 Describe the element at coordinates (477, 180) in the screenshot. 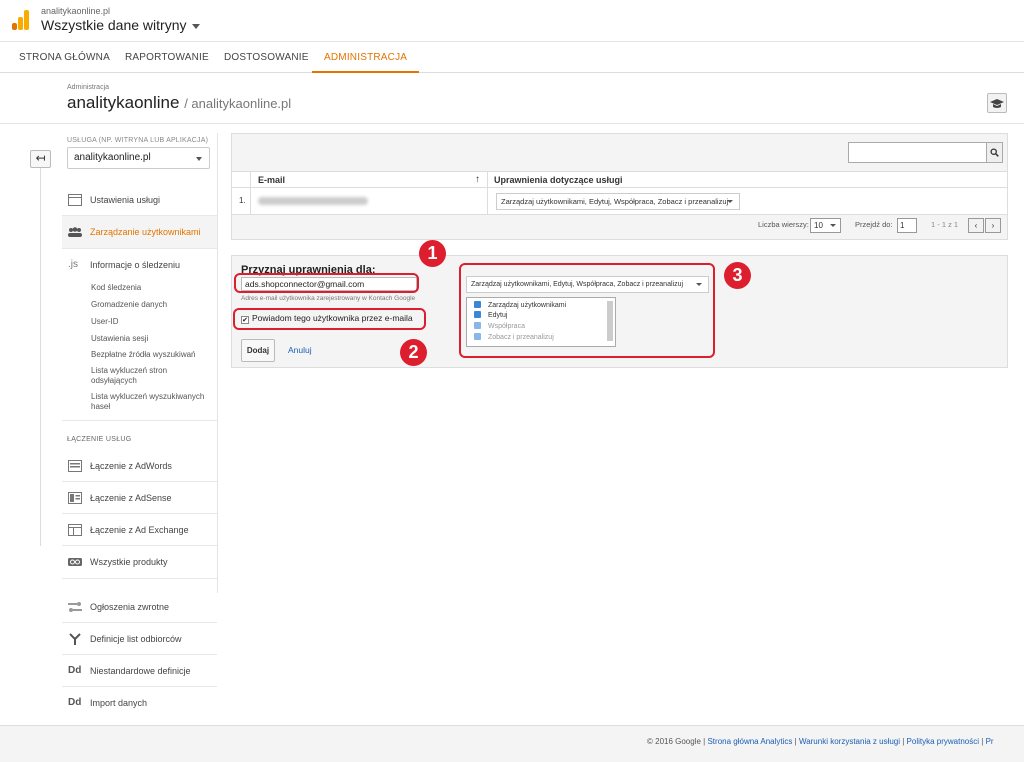

I see `sort-arrow-up-icon: ↑` at that location.